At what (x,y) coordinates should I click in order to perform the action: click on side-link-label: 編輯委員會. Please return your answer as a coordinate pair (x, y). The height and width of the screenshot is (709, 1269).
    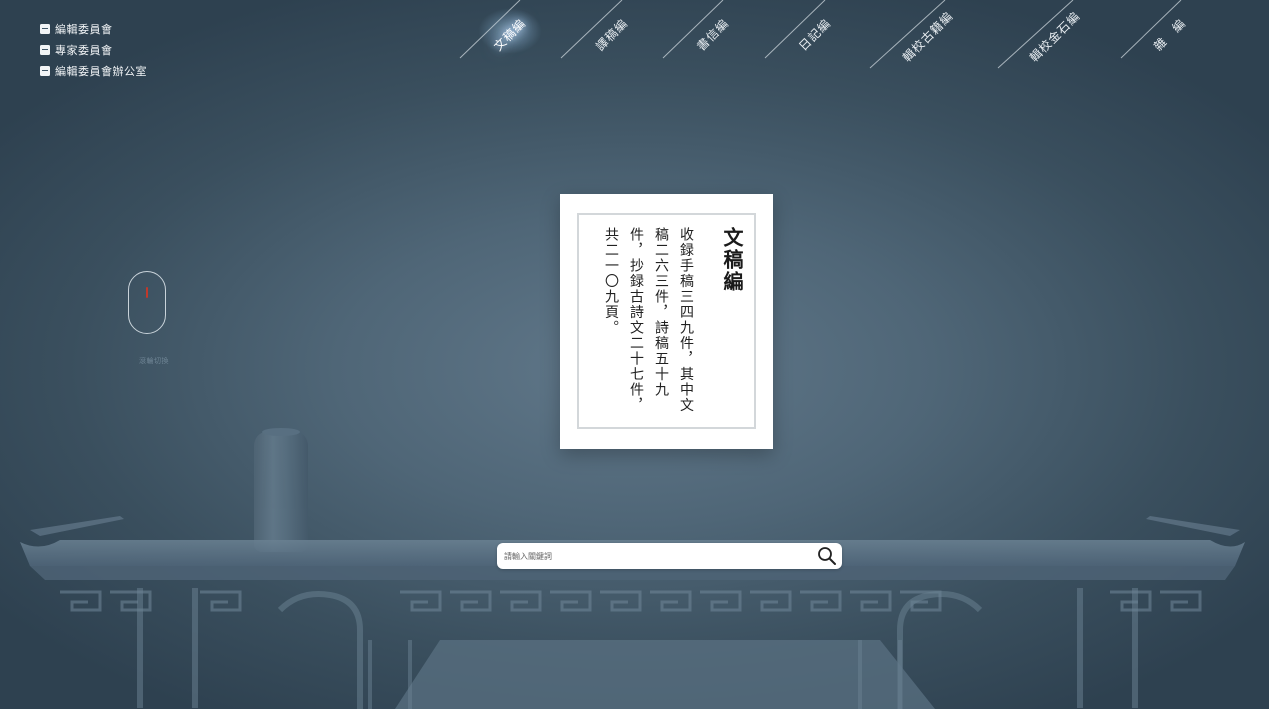
    Looking at the image, I should click on (84, 29).